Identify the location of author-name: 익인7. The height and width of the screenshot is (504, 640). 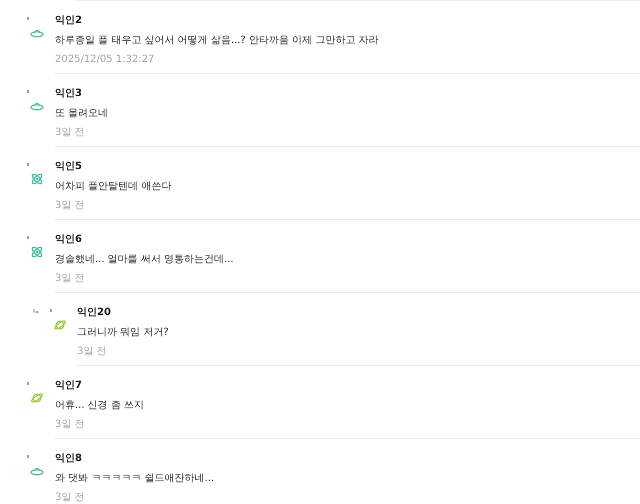
(69, 386).